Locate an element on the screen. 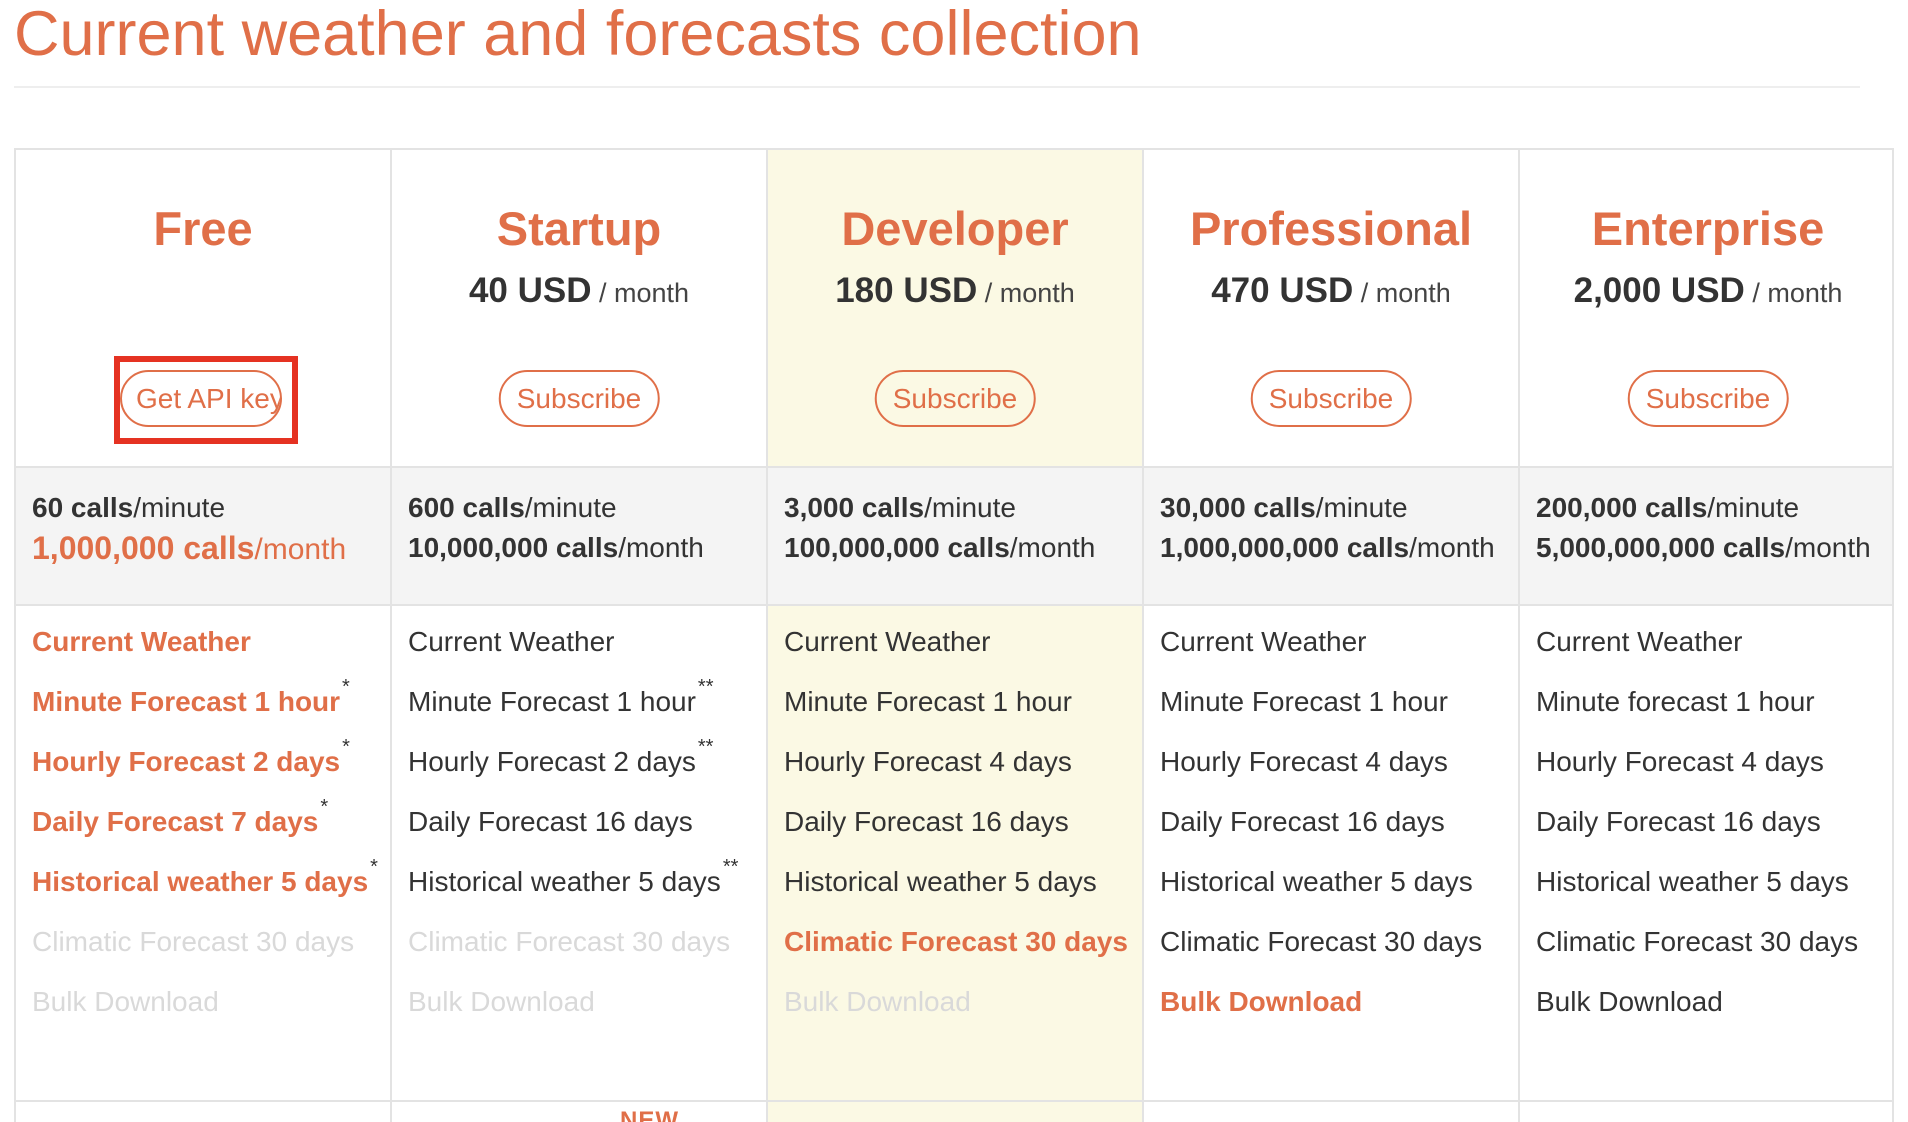 Image resolution: width=1908 pixels, height=1122 pixels. table-footer is located at coordinates (954, 1111).